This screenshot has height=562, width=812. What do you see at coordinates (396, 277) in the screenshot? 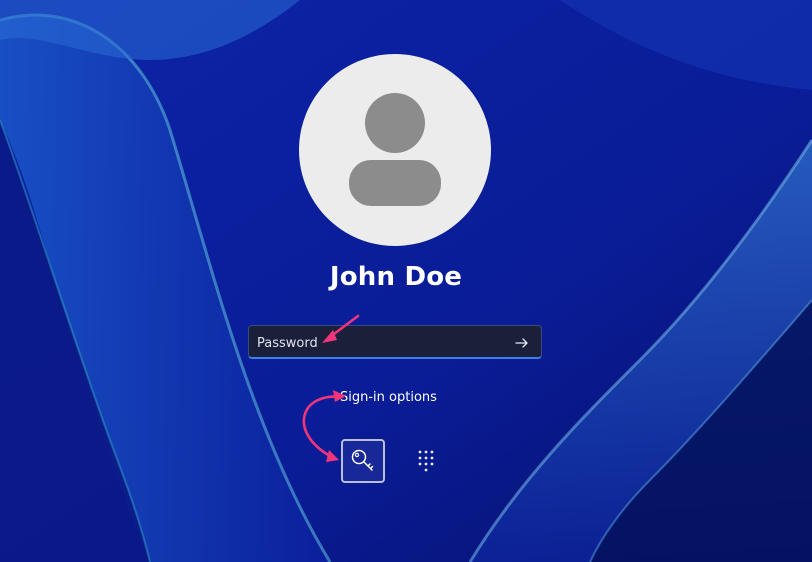
I see `user-name: John Doe` at bounding box center [396, 277].